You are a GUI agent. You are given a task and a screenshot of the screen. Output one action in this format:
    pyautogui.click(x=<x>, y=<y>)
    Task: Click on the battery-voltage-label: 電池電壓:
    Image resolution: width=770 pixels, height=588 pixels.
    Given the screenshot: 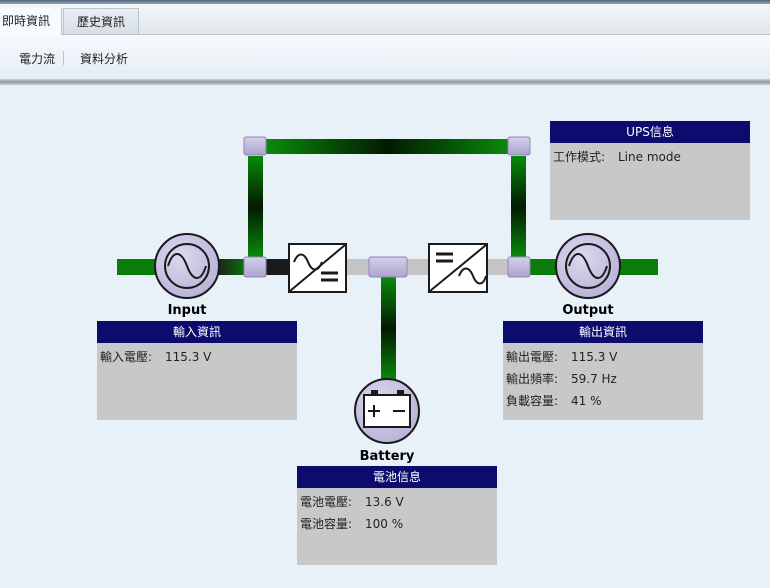 What is the action you would take?
    pyautogui.click(x=326, y=502)
    